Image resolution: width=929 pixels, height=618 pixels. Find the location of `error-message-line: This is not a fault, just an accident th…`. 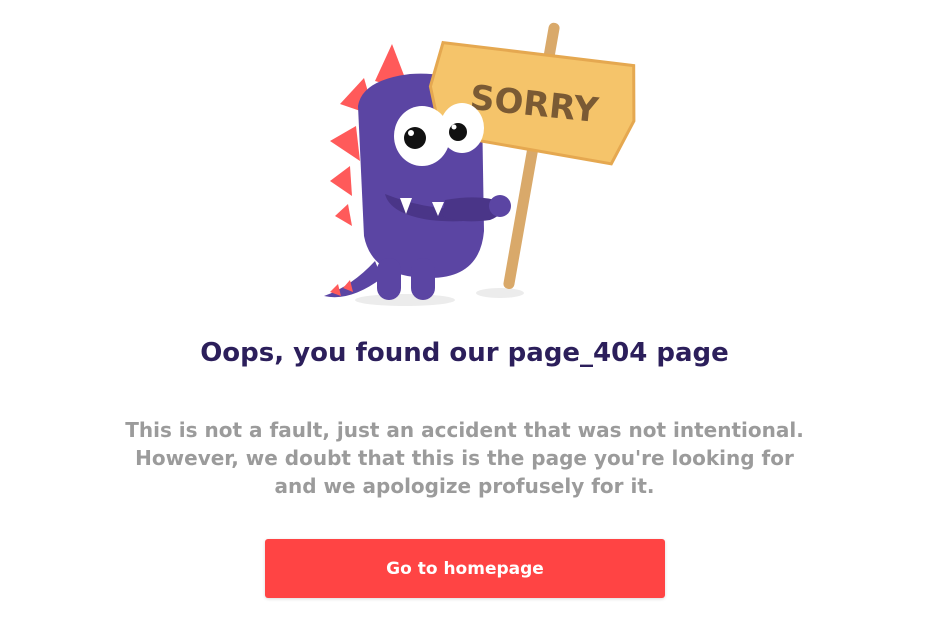

error-message-line: This is not a fault, just an accident th… is located at coordinates (464, 430).